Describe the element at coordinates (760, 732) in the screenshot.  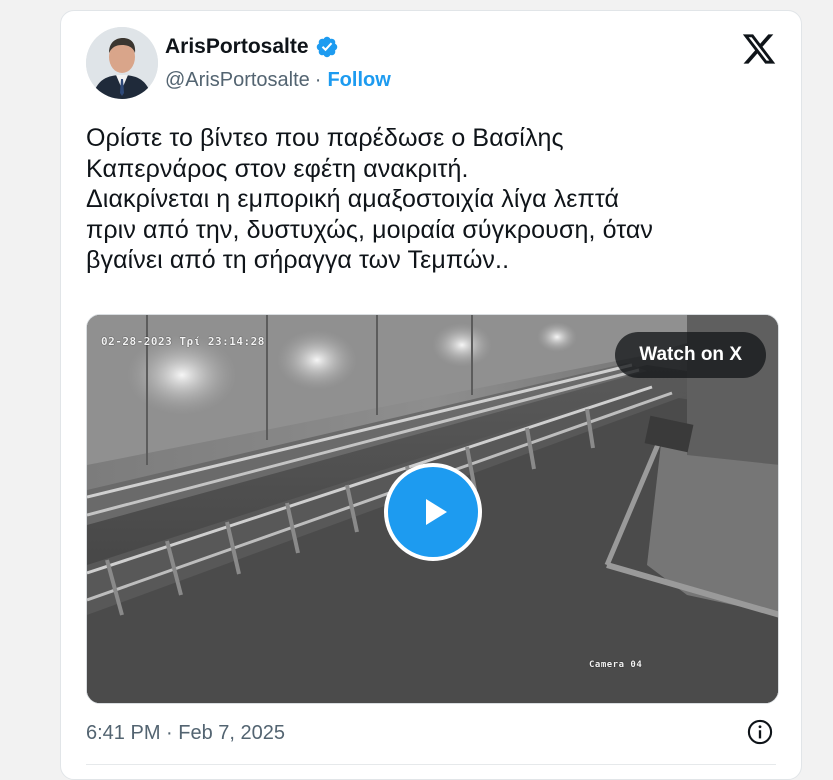
I see `info-icon` at that location.